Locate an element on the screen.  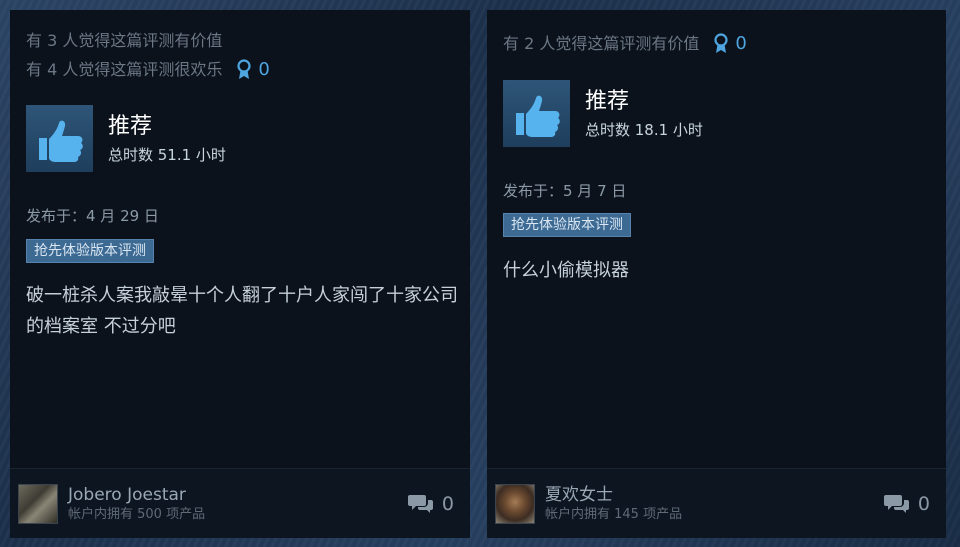
helpful-text: 有 2 人觉得这篇评测有价值 is located at coordinates (601, 43).